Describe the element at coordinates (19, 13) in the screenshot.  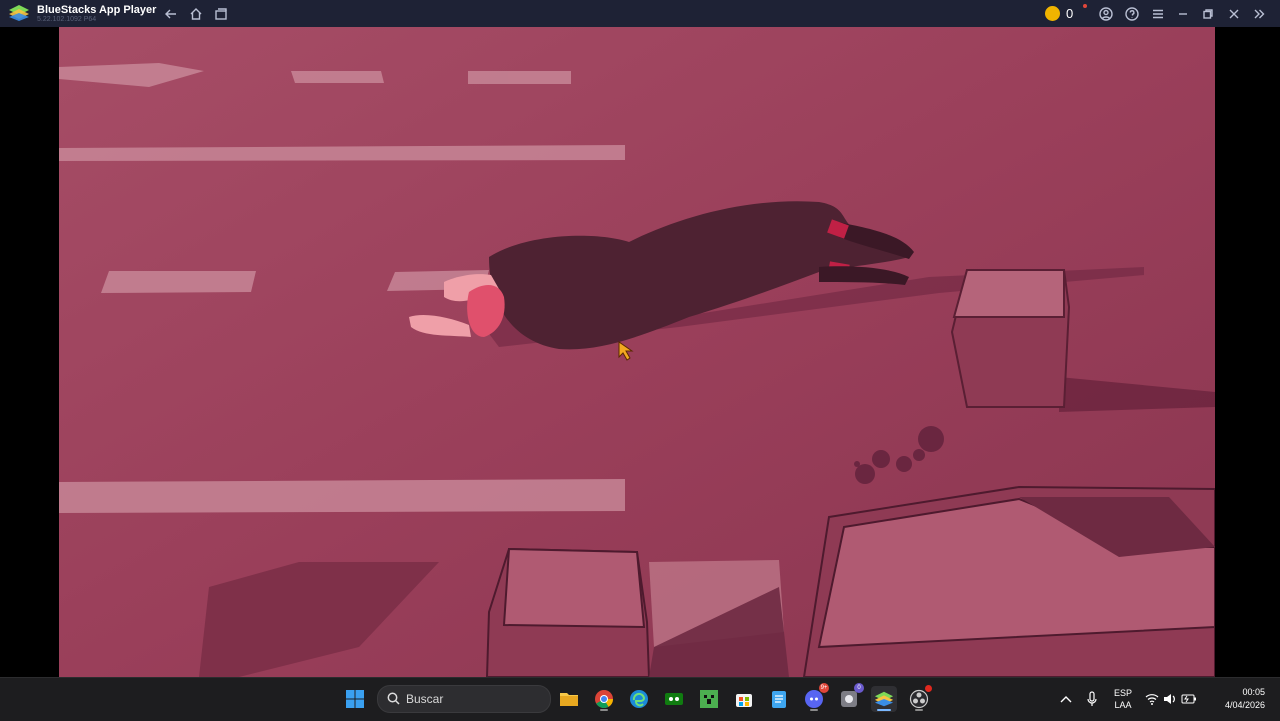
I see `bluestacks-logo-icon` at that location.